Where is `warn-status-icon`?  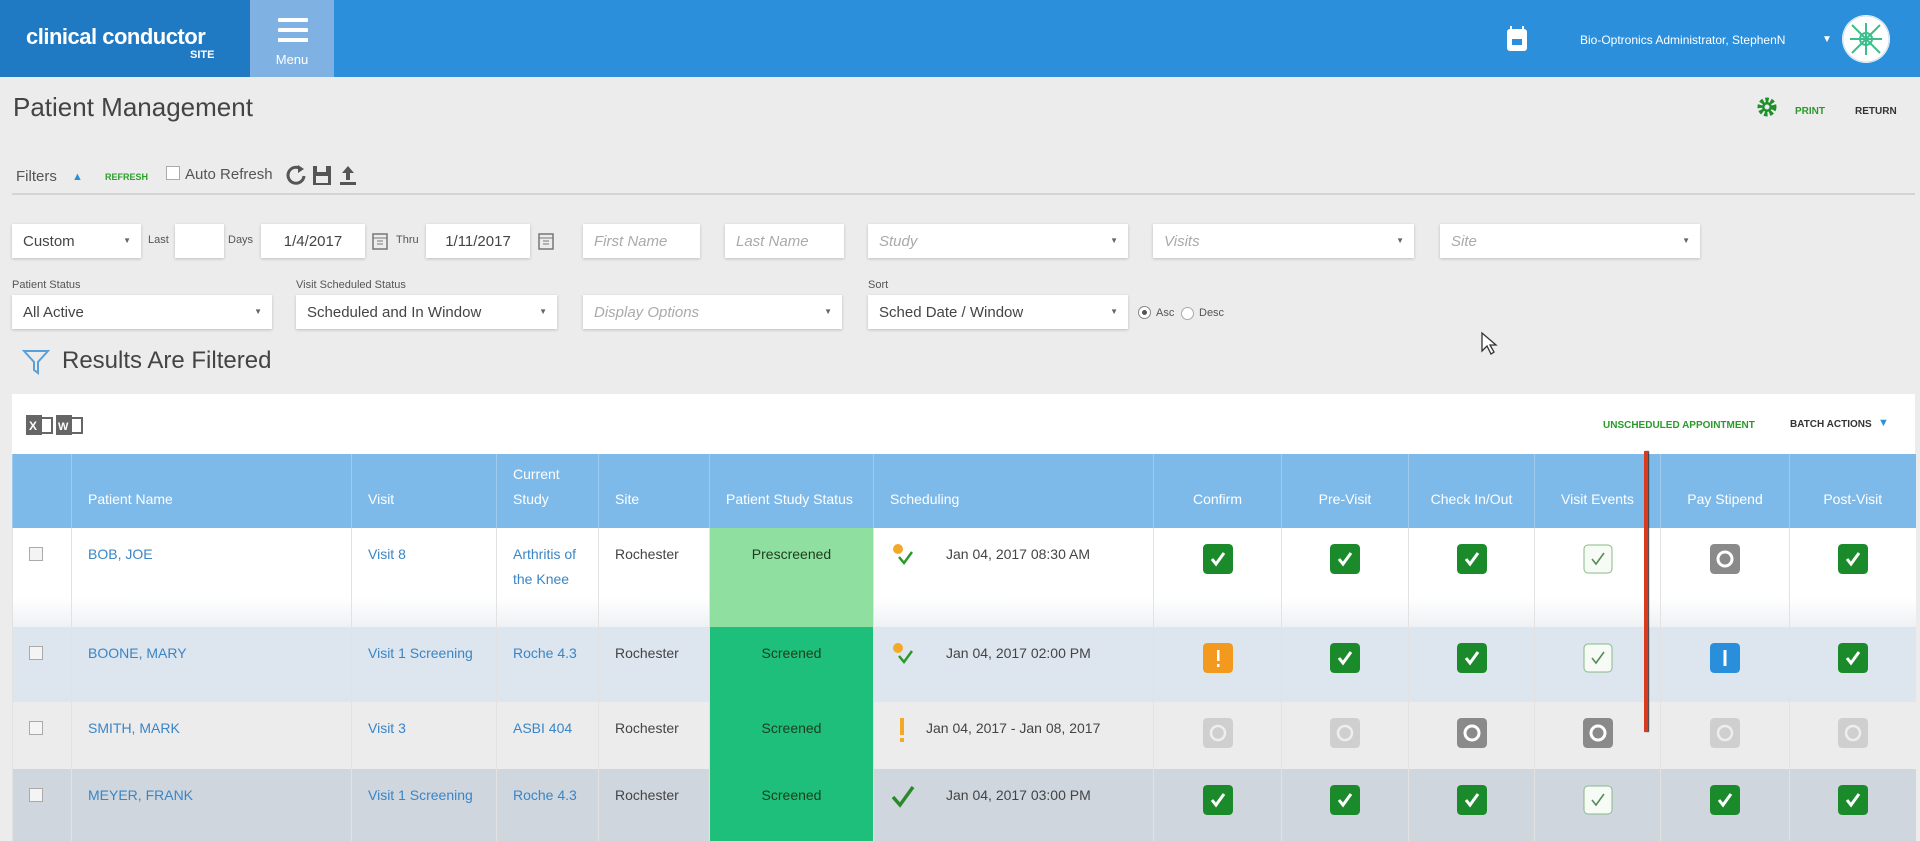
warn-status-icon is located at coordinates (1217, 658).